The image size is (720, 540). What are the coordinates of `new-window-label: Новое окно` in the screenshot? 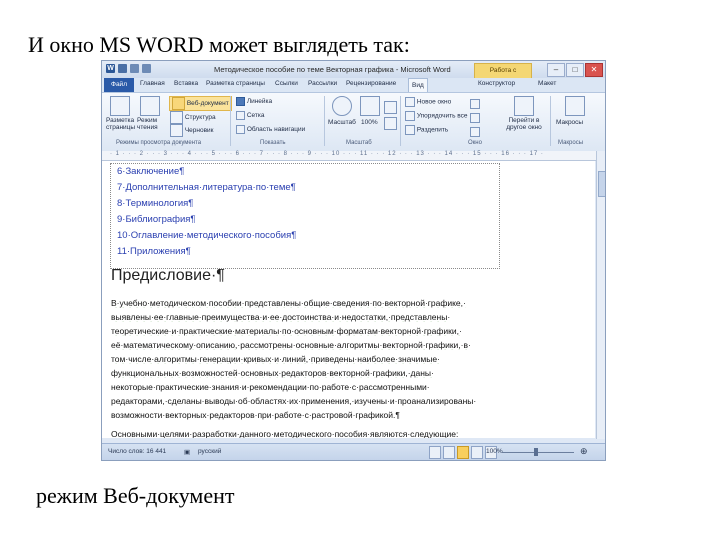 It's located at (434, 102).